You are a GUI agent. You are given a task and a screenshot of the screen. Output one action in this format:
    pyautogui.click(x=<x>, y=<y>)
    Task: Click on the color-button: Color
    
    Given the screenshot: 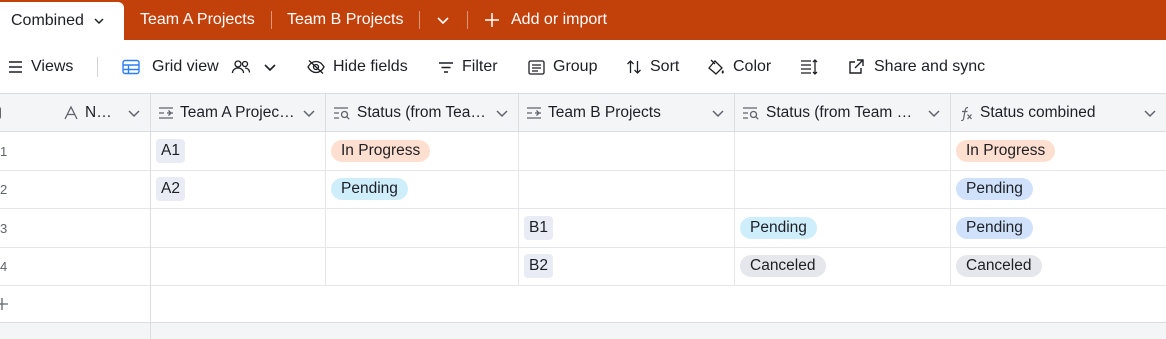 What is the action you would take?
    pyautogui.click(x=739, y=67)
    